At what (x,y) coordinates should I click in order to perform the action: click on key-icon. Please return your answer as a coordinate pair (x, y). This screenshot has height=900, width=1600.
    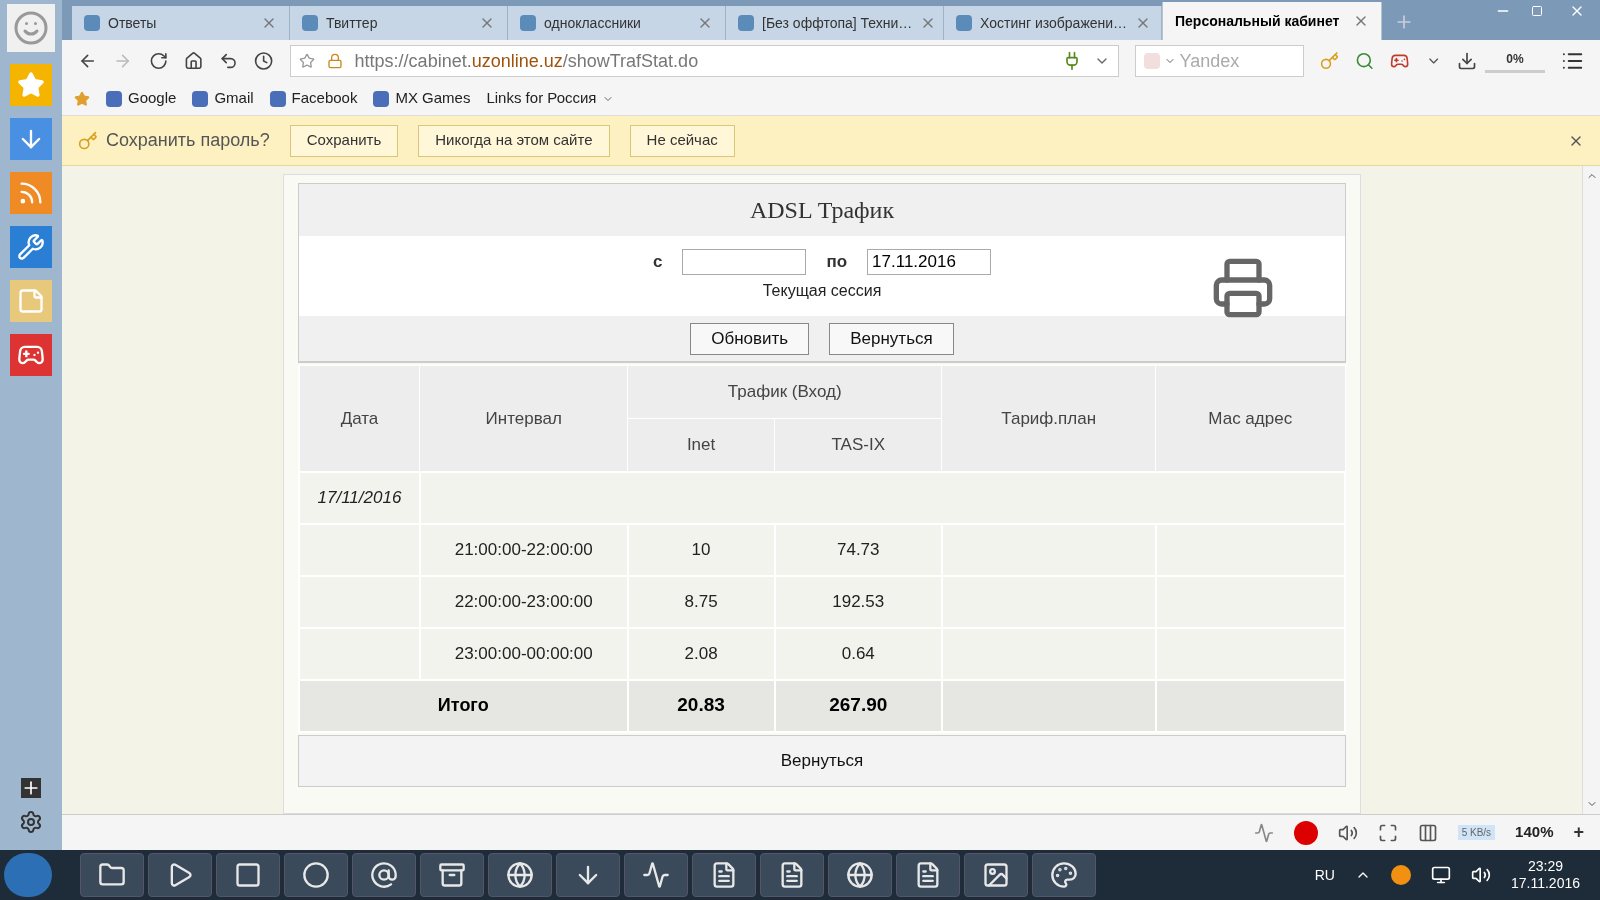
    Looking at the image, I should click on (88, 140).